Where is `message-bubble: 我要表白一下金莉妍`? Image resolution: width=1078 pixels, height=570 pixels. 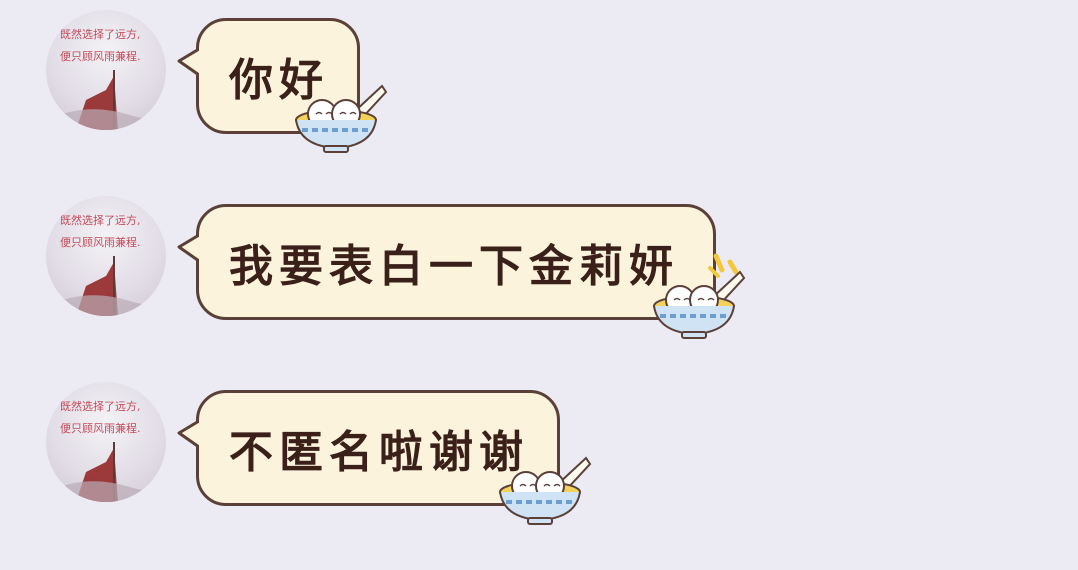
message-bubble: 我要表白一下金莉妍 is located at coordinates (446, 262).